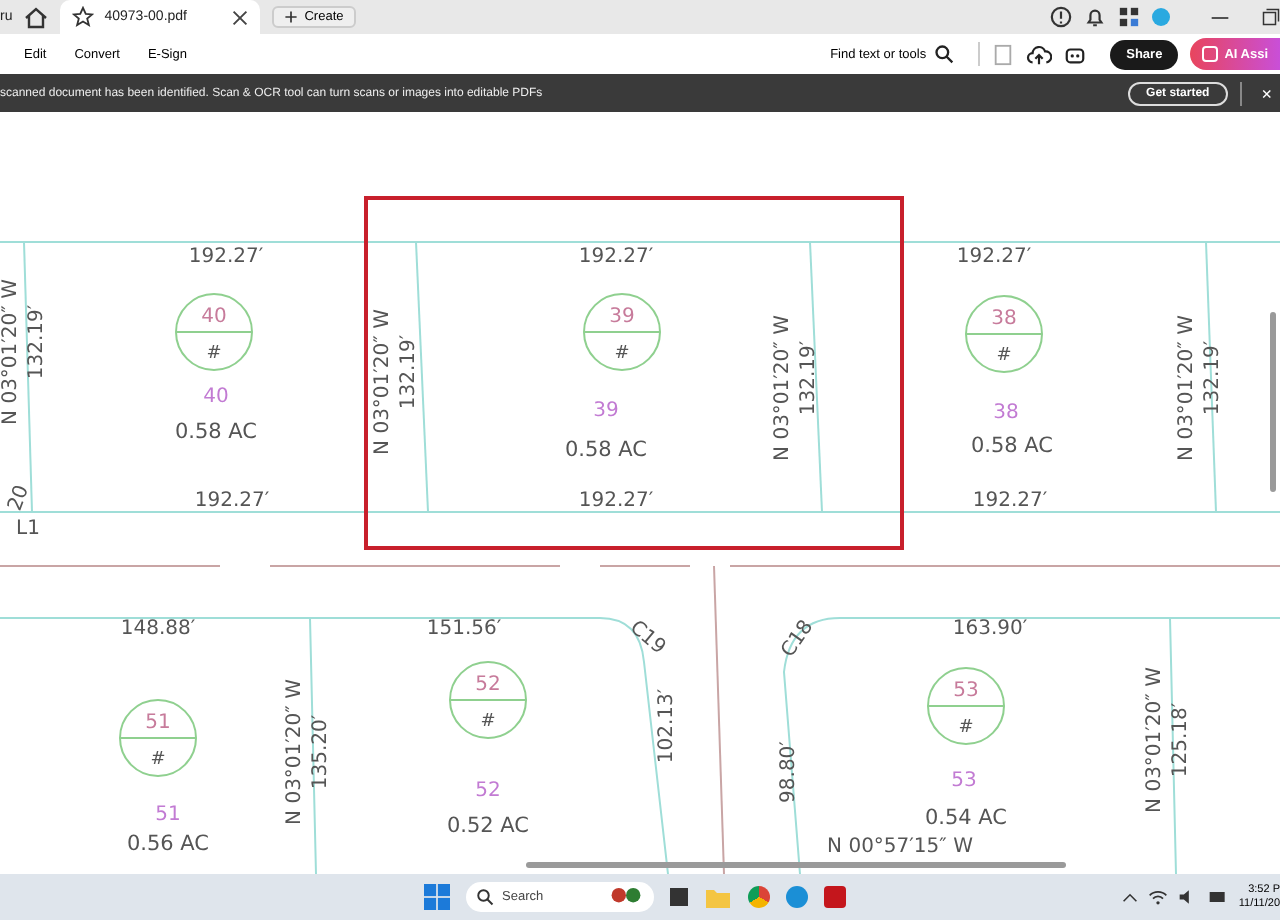 The height and width of the screenshot is (920, 1280). What do you see at coordinates (488, 685) in the screenshot?
I see `lot-number: 52` at bounding box center [488, 685].